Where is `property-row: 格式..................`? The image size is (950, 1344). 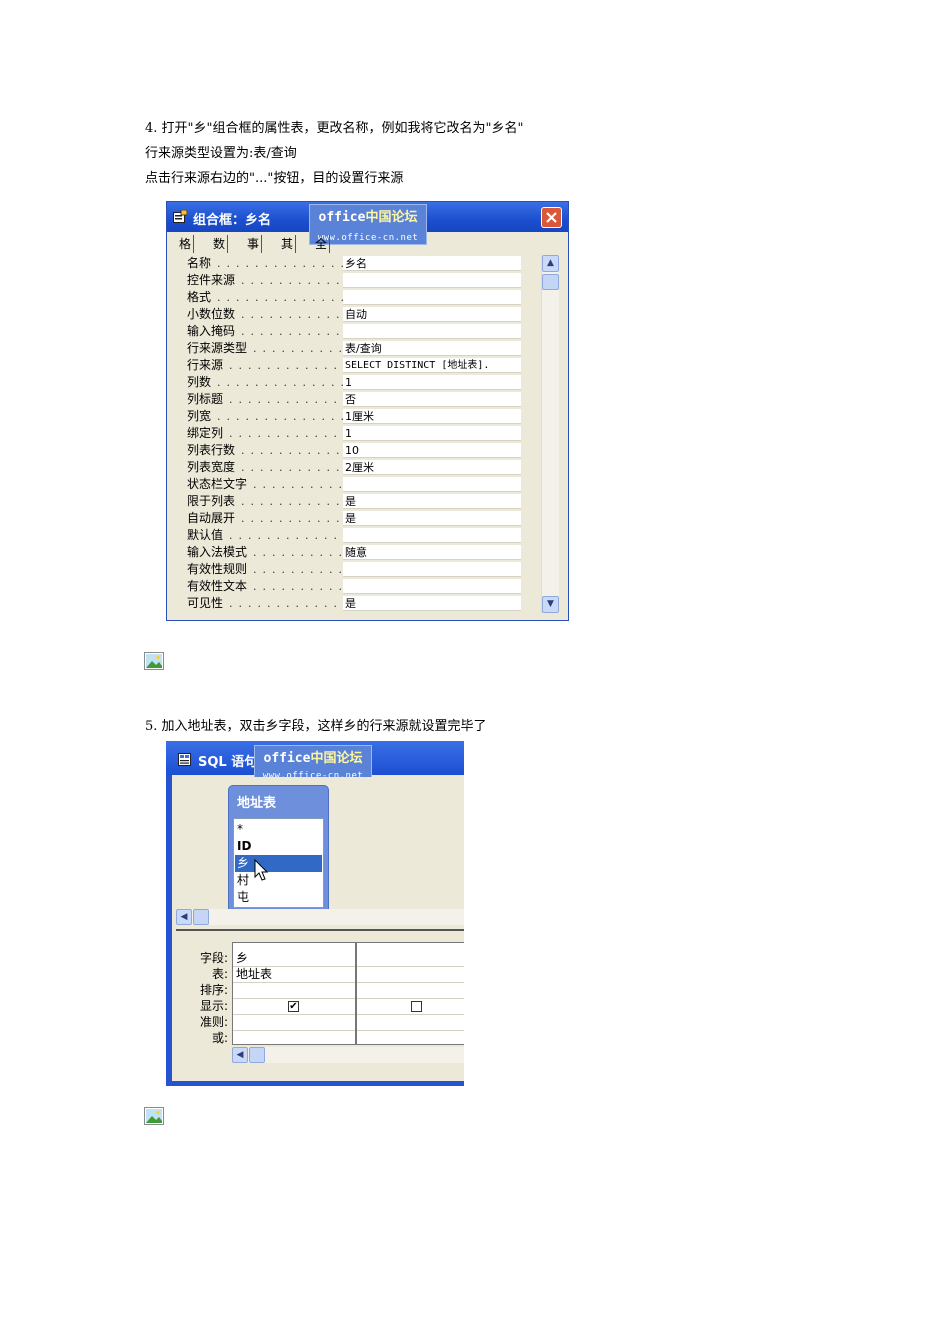 property-row: 格式.................. is located at coordinates (348, 297).